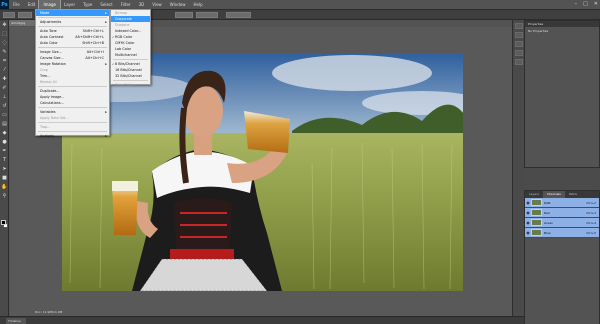  What do you see at coordinates (72, 13) in the screenshot?
I see `image-menu-mode: Mode ▸` at bounding box center [72, 13].